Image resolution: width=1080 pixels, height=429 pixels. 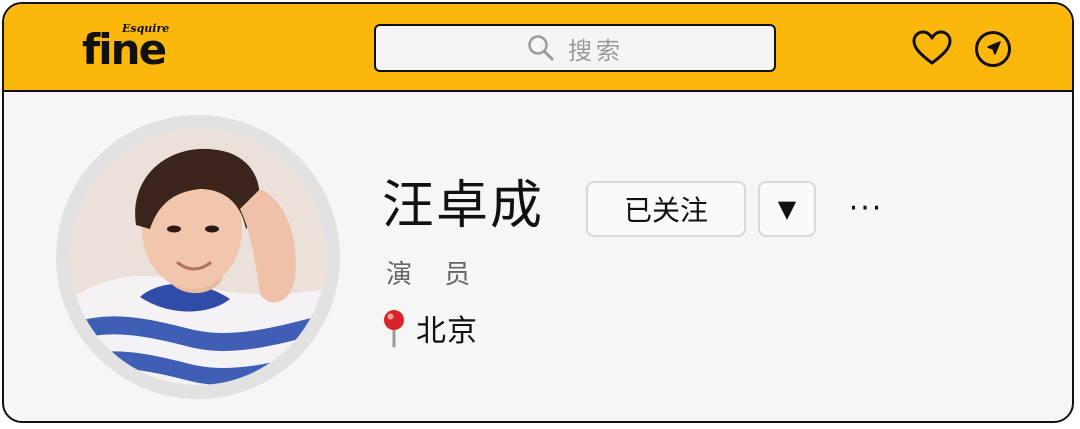 What do you see at coordinates (866, 208) in the screenshot?
I see `more-options-button: ···` at bounding box center [866, 208].